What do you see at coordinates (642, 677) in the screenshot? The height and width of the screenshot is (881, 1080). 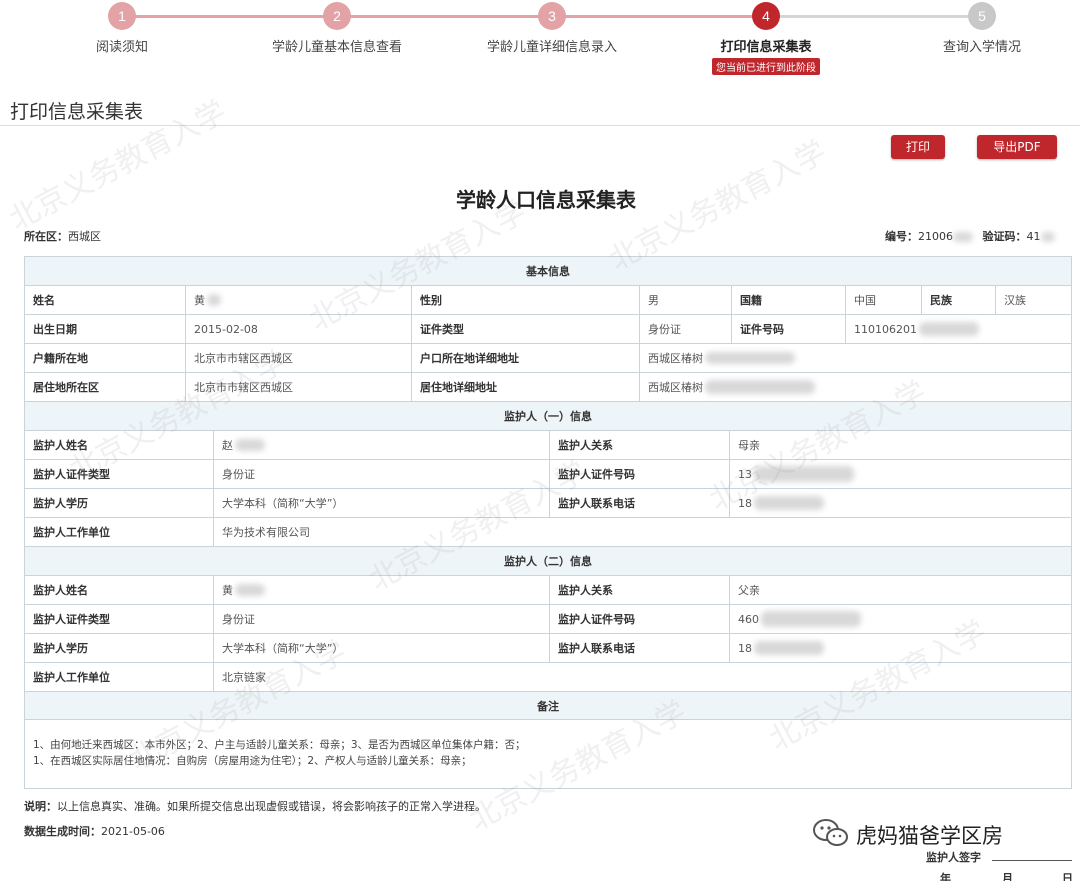 I see `guardian2-work-value: 北京链家` at bounding box center [642, 677].